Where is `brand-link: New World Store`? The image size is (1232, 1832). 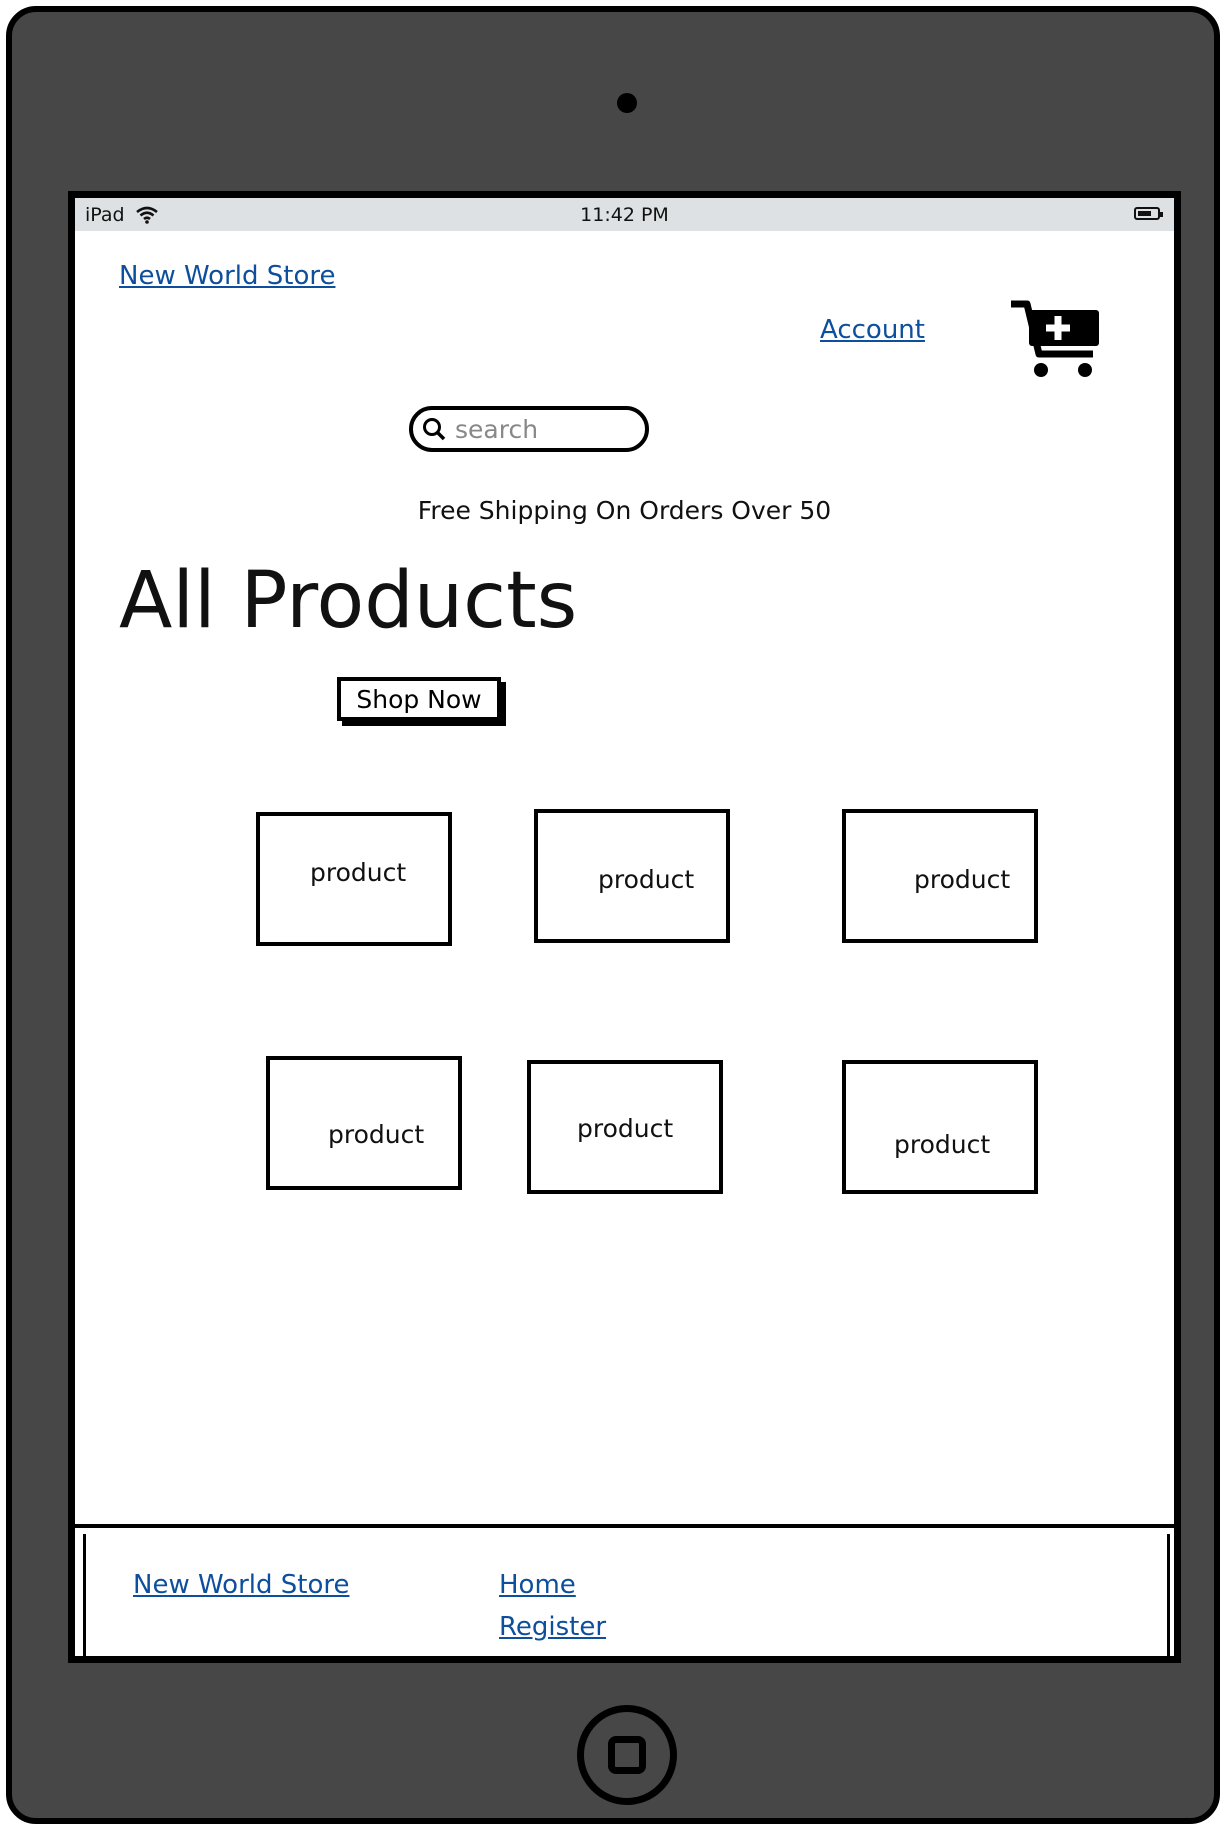 brand-link: New World Store is located at coordinates (227, 276).